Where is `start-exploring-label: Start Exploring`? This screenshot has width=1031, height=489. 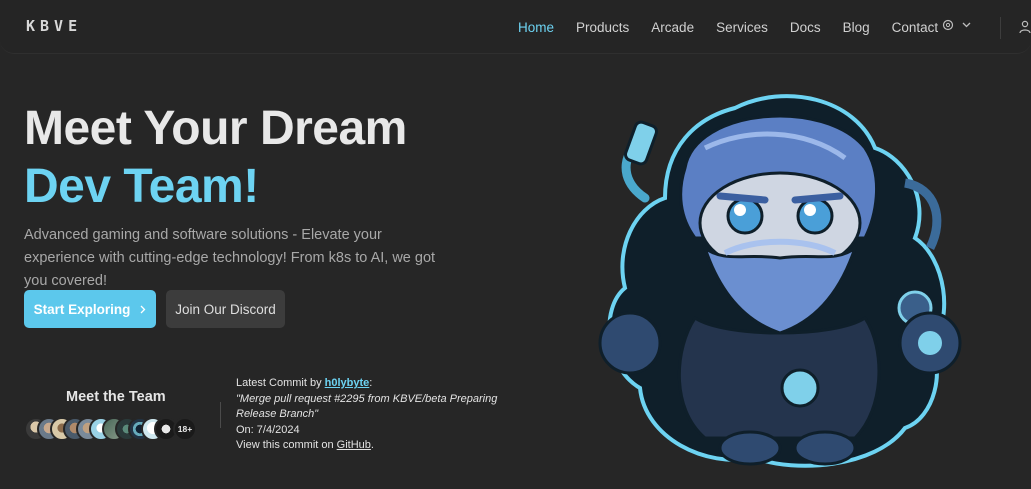 start-exploring-label: Start Exploring is located at coordinates (82, 309).